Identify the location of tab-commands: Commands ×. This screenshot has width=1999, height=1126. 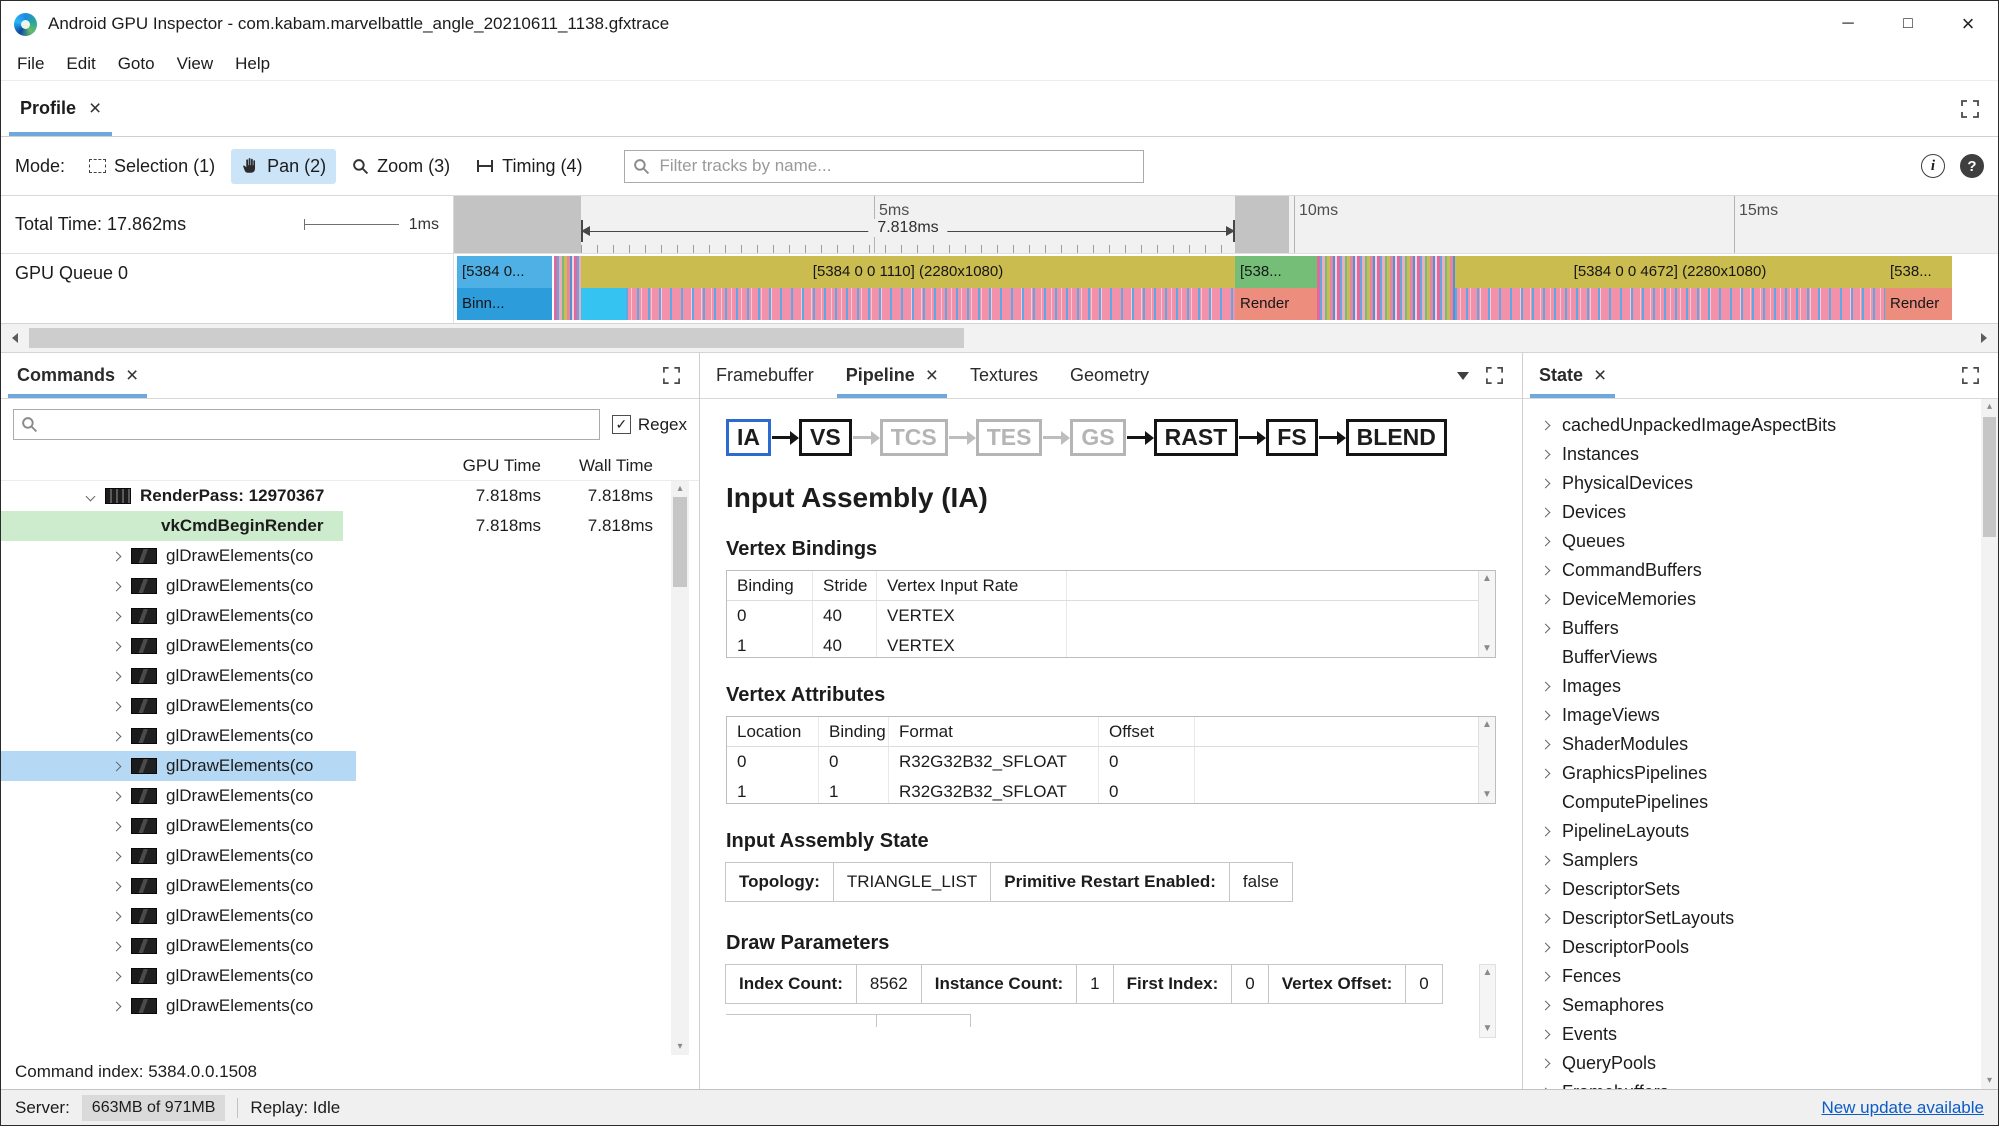
(77, 375).